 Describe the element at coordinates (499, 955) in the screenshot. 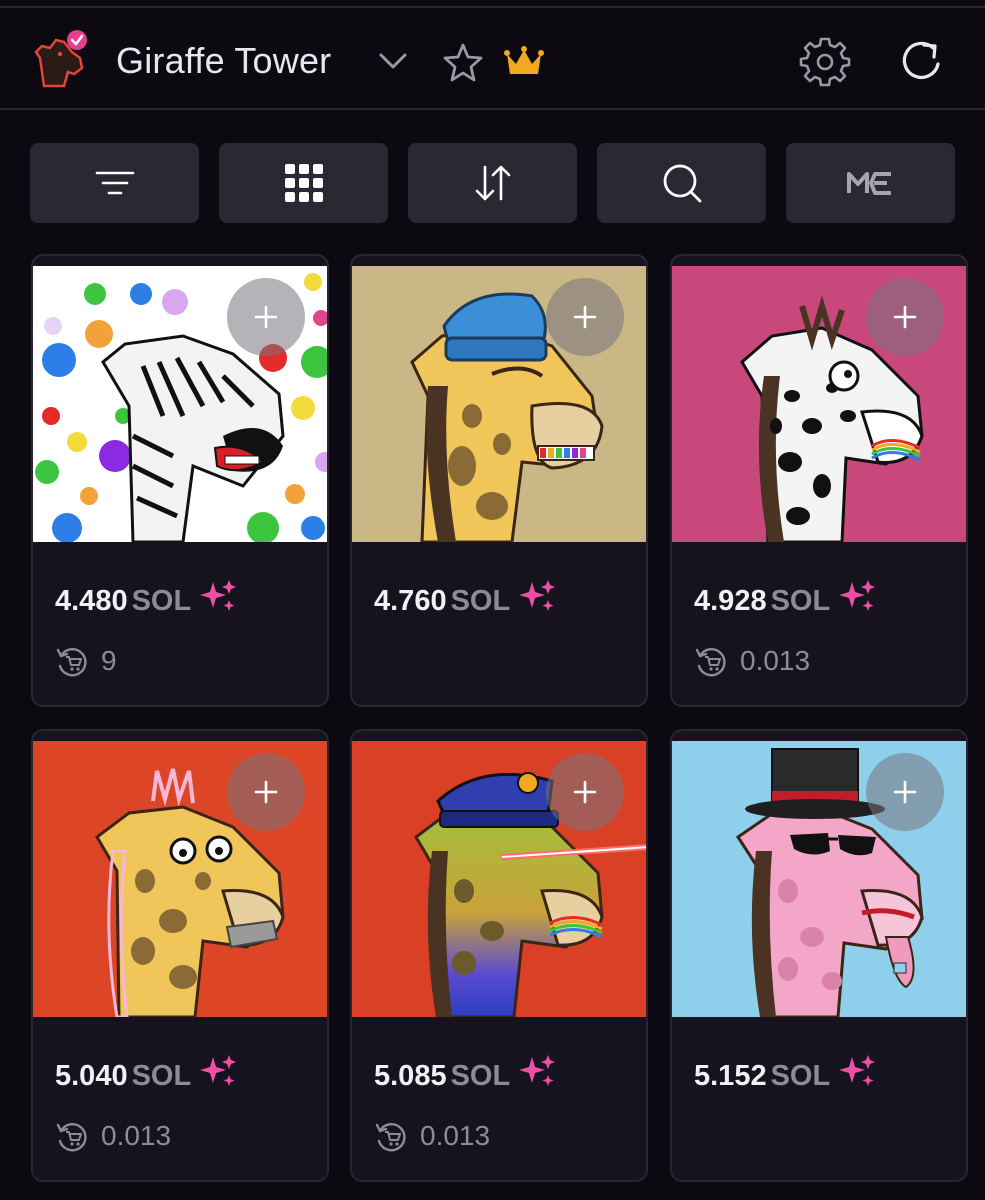

I see `nft-card: 5.085 SOL 0.013` at that location.